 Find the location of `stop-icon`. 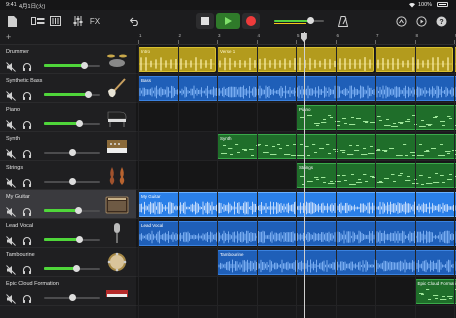

stop-icon is located at coordinates (205, 21).